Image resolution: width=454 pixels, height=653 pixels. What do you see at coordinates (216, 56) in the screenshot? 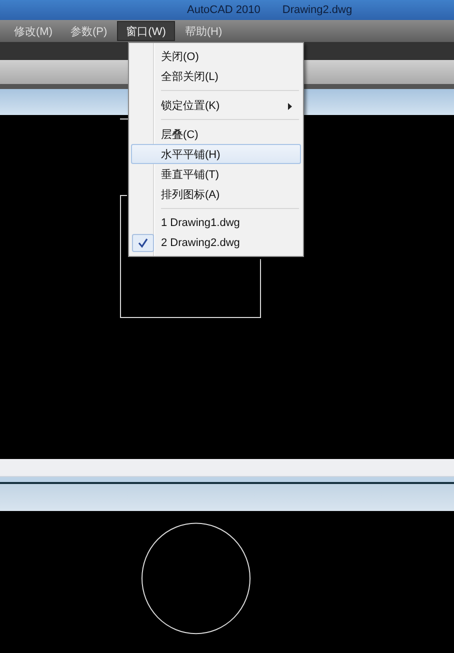
I see `dropdown-item: 关闭(O)` at bounding box center [216, 56].